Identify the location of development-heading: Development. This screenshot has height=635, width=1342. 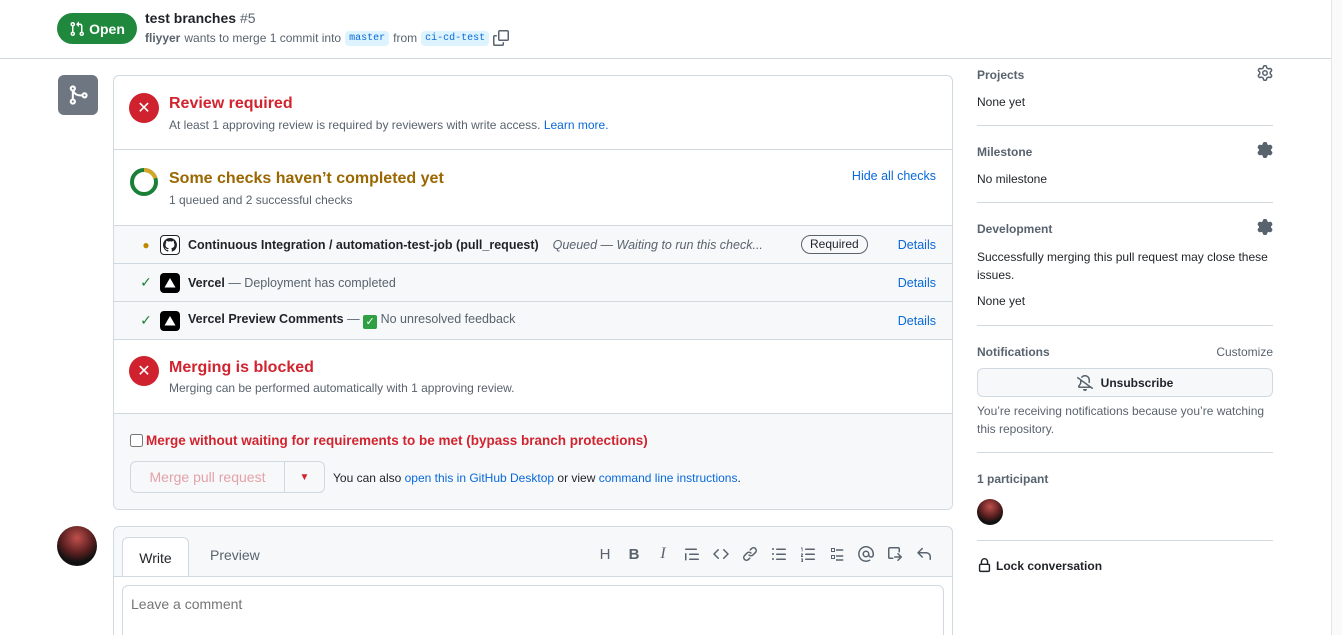
(1015, 229).